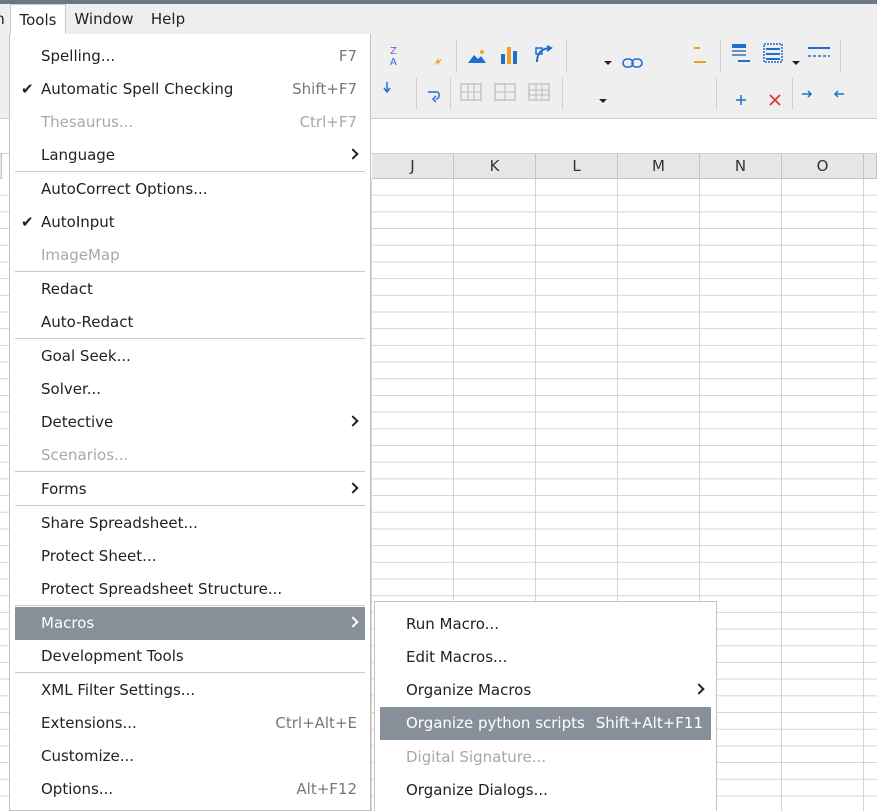  What do you see at coordinates (649, 723) in the screenshot?
I see `shortcut-label: Shift+Alt+F11` at bounding box center [649, 723].